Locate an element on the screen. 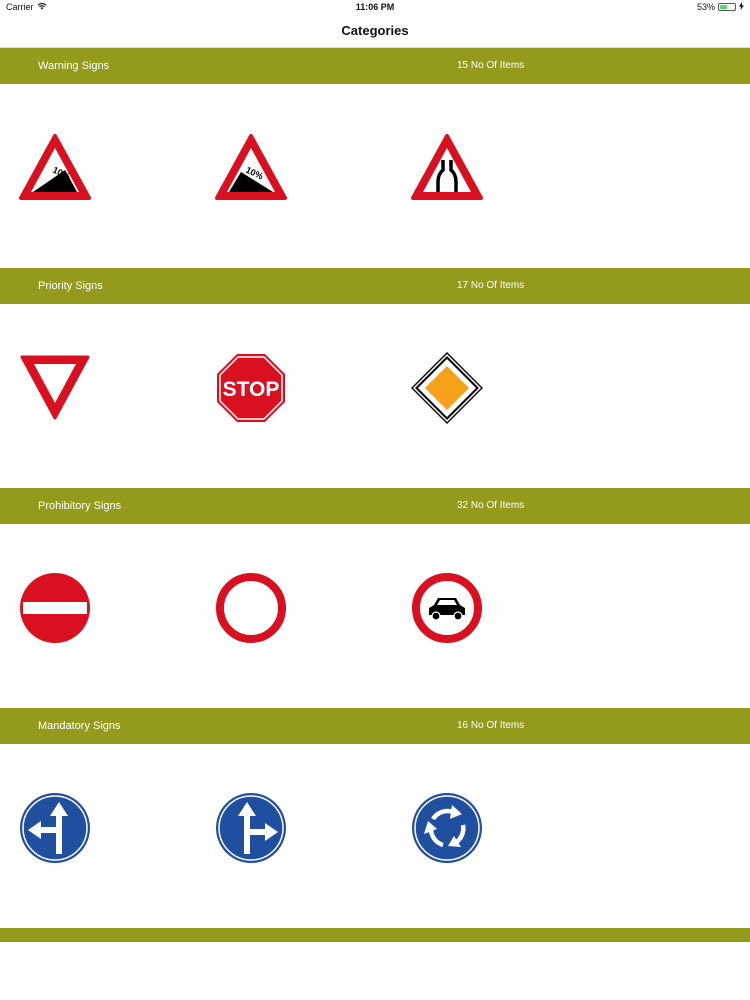  page-title: Categories is located at coordinates (375, 30).